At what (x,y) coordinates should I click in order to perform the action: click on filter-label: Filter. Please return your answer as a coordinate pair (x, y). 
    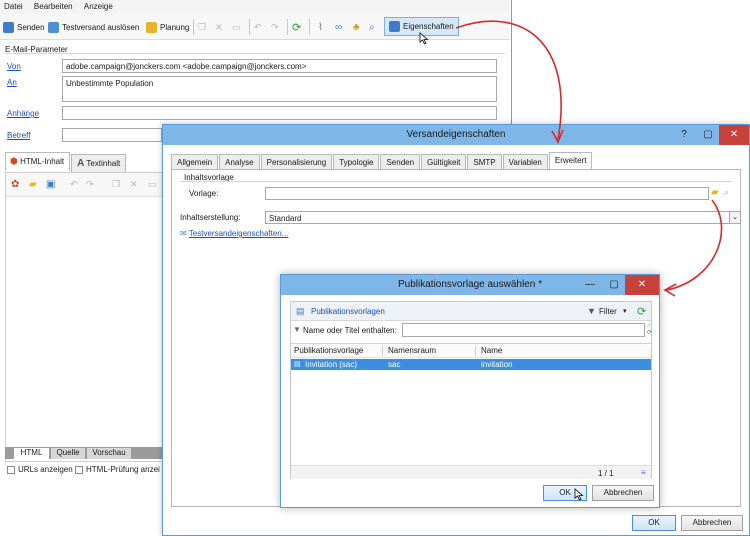
    Looking at the image, I should click on (608, 311).